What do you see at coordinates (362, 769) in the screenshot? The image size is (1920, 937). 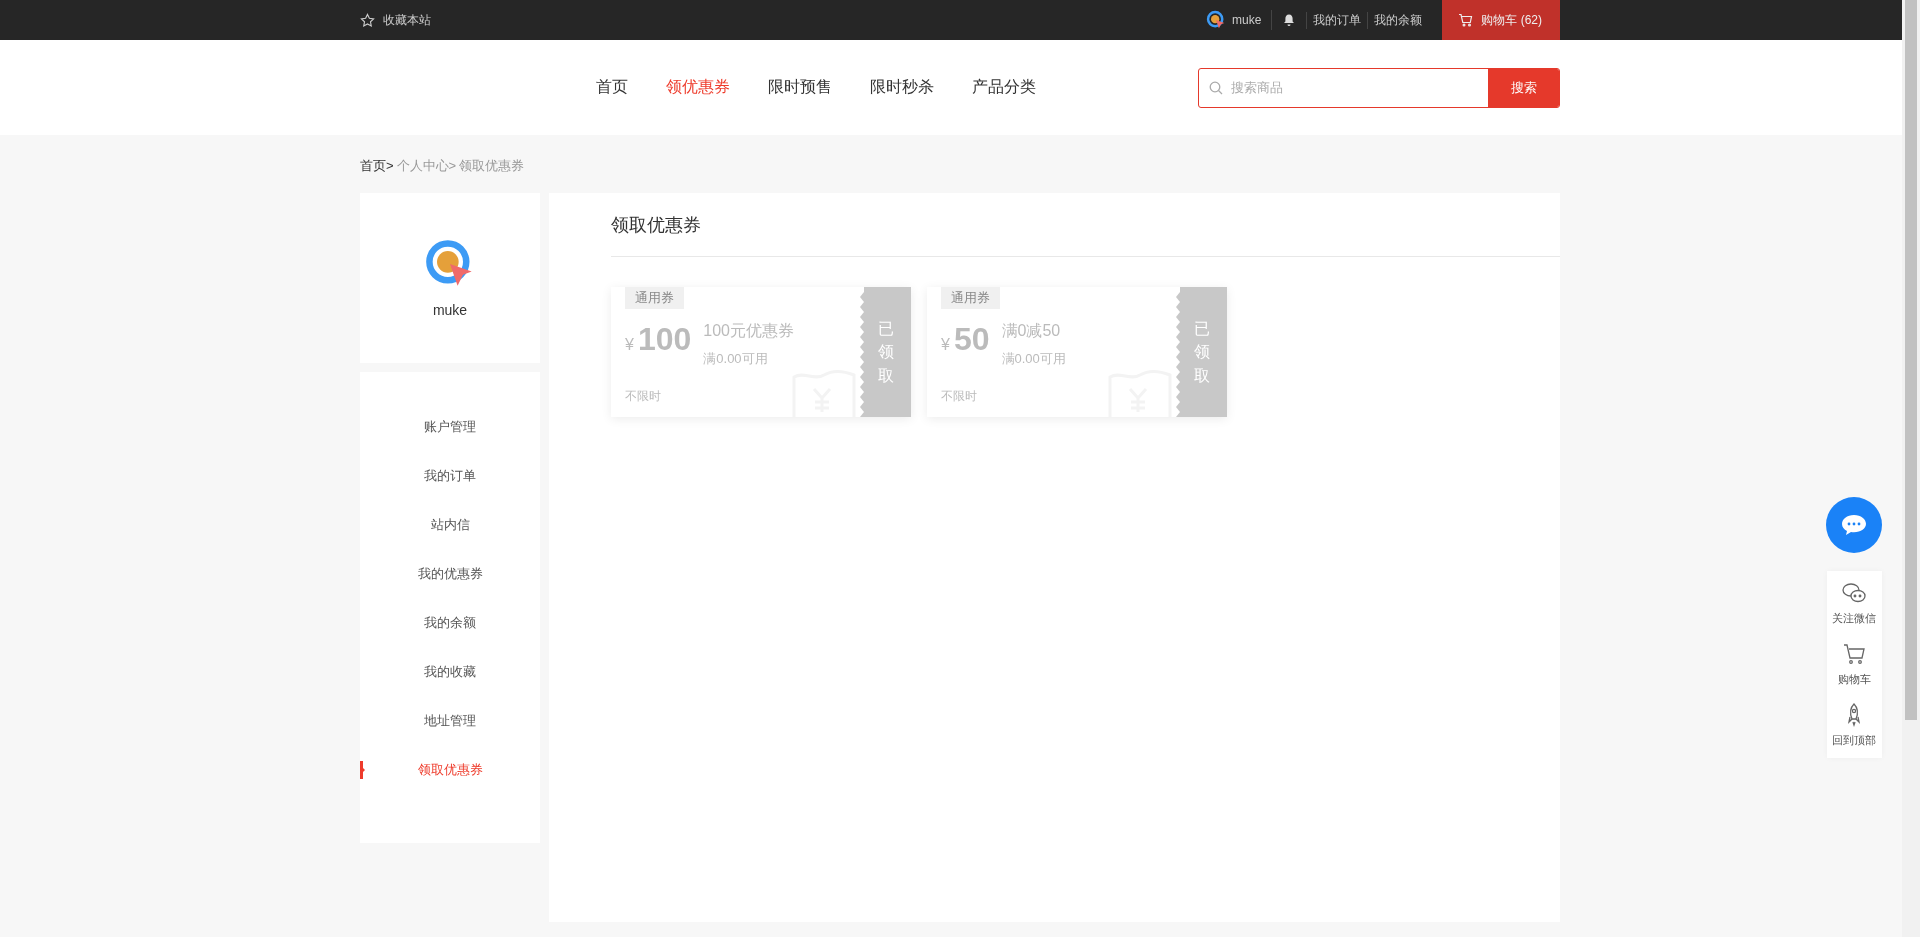 I see `active-marker-icon` at bounding box center [362, 769].